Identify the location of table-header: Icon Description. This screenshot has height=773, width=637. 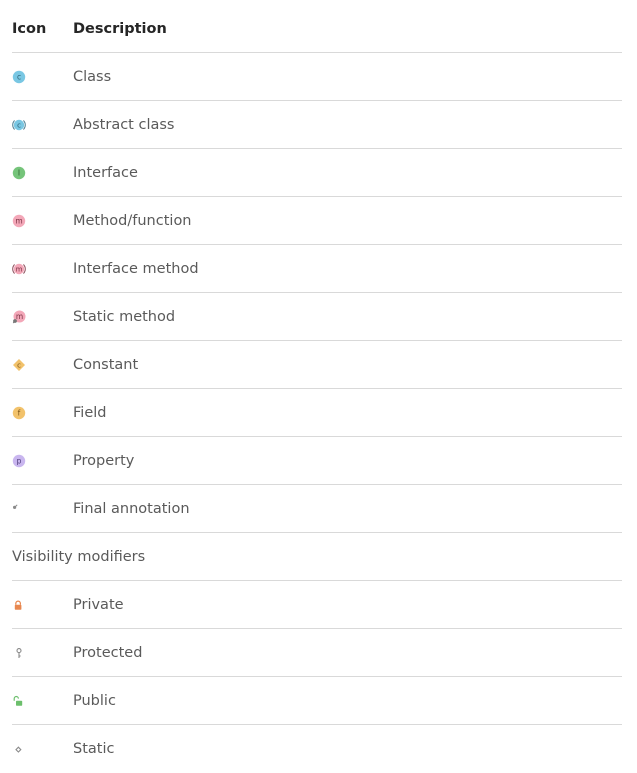
(317, 29).